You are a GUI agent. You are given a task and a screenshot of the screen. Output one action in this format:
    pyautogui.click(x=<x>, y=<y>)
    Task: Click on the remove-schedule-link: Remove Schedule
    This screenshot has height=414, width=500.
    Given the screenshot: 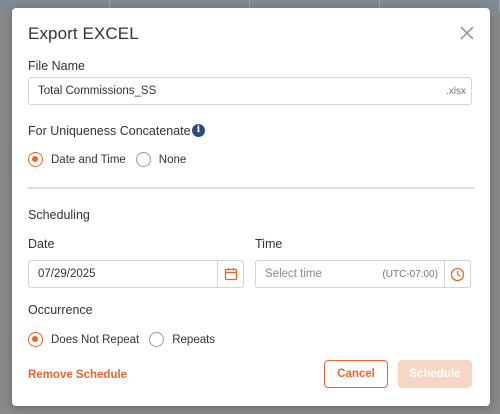 What is the action you would take?
    pyautogui.click(x=77, y=375)
    